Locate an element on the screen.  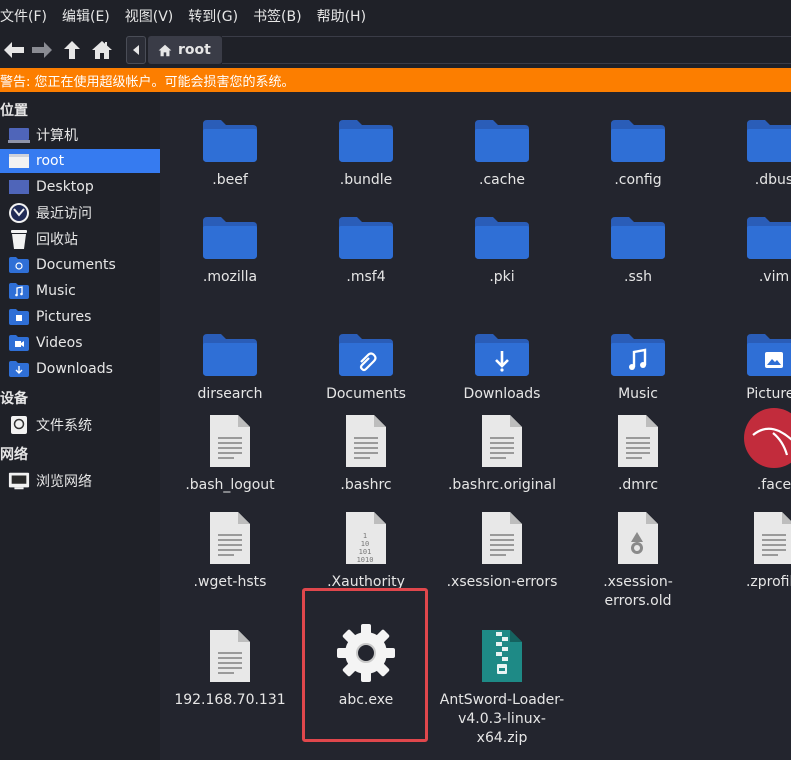
downloads-folder-icon is located at coordinates (502, 347).